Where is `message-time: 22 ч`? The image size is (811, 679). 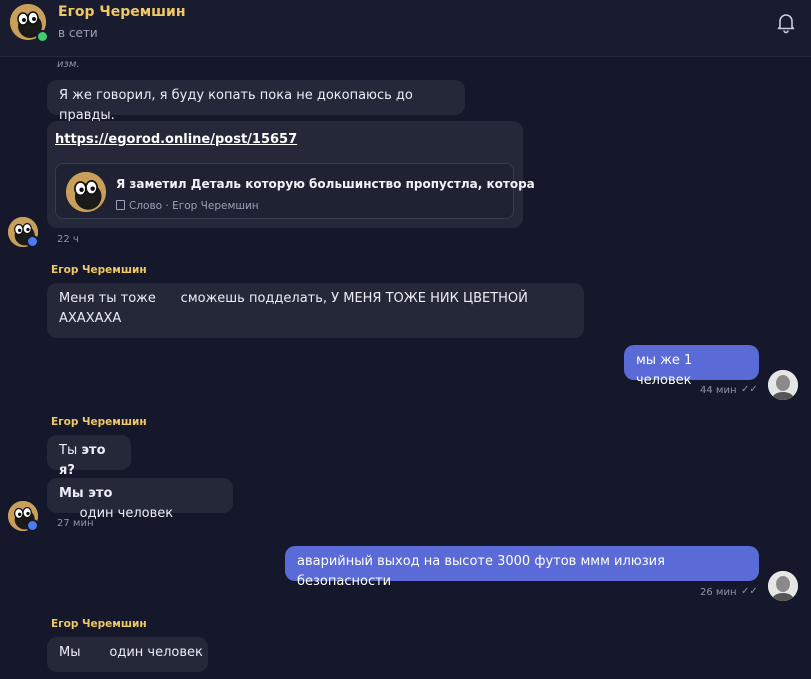 message-time: 22 ч is located at coordinates (68, 239).